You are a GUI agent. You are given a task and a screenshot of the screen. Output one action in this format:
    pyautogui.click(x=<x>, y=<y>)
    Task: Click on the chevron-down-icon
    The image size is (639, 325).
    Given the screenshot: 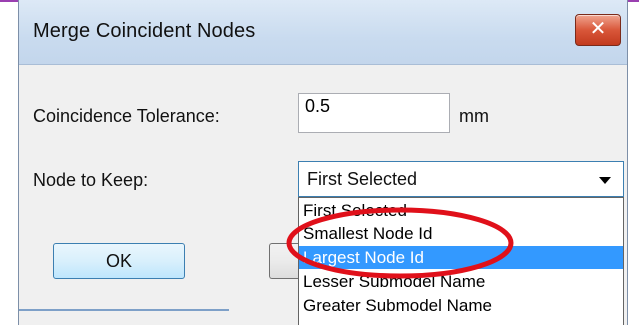 What is the action you would take?
    pyautogui.click(x=605, y=180)
    